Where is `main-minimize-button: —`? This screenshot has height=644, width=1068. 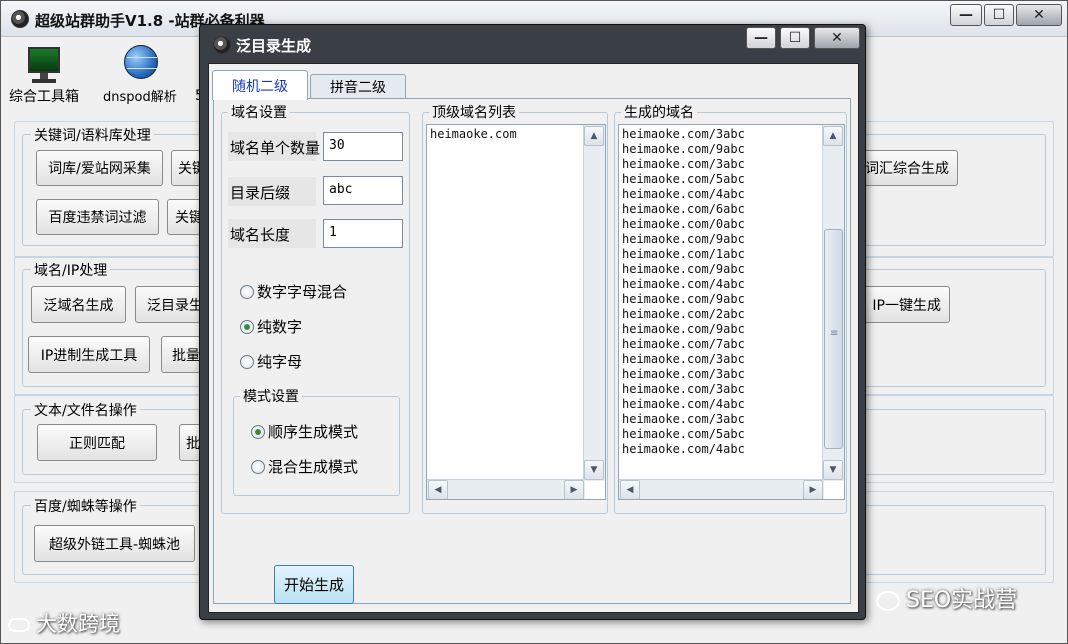 main-minimize-button: — is located at coordinates (966, 15).